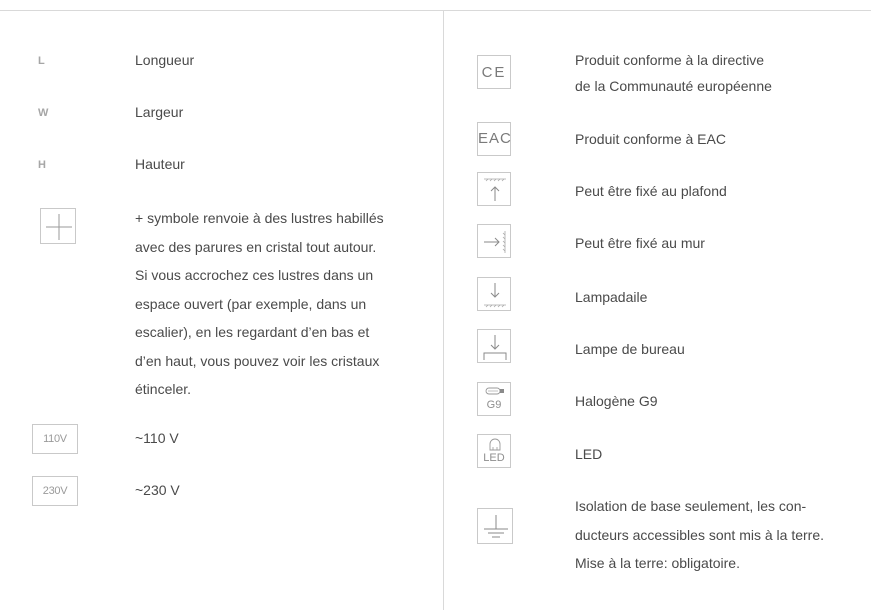 This screenshot has width=871, height=611. I want to click on top-rule, so click(435, 10).